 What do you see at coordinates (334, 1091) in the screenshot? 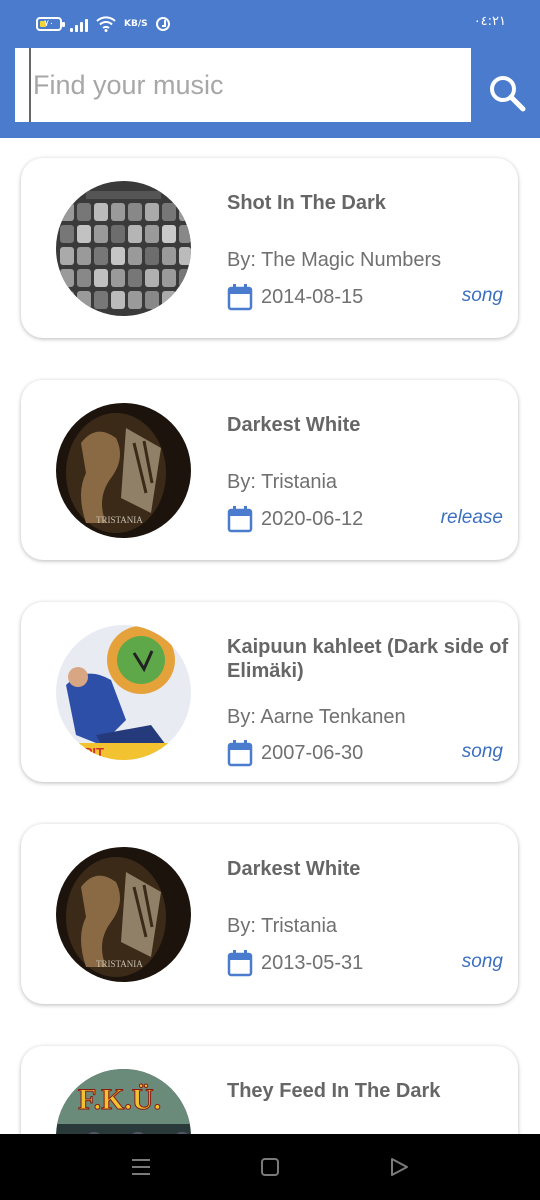
I see `track-title: They Feed In The Dark` at bounding box center [334, 1091].